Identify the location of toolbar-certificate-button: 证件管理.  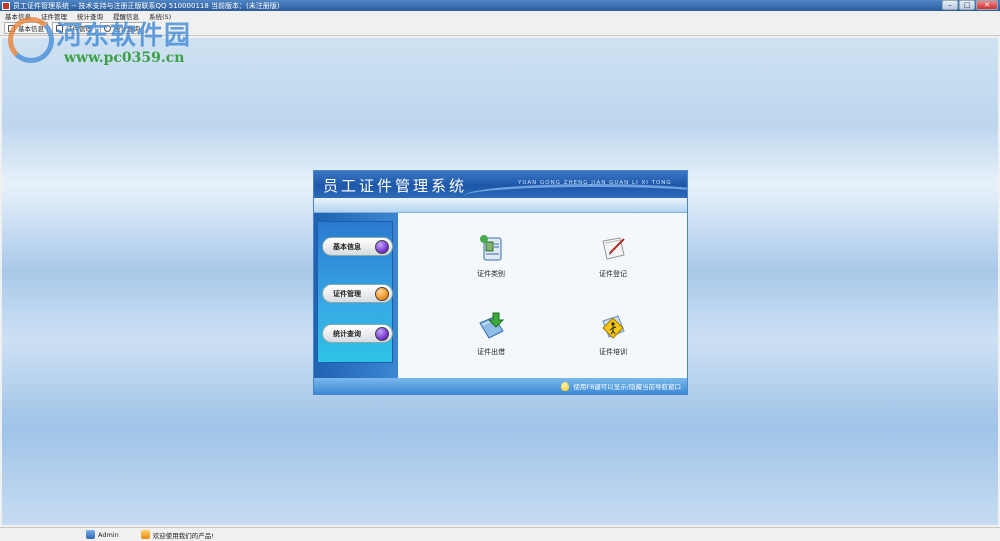
(74, 28).